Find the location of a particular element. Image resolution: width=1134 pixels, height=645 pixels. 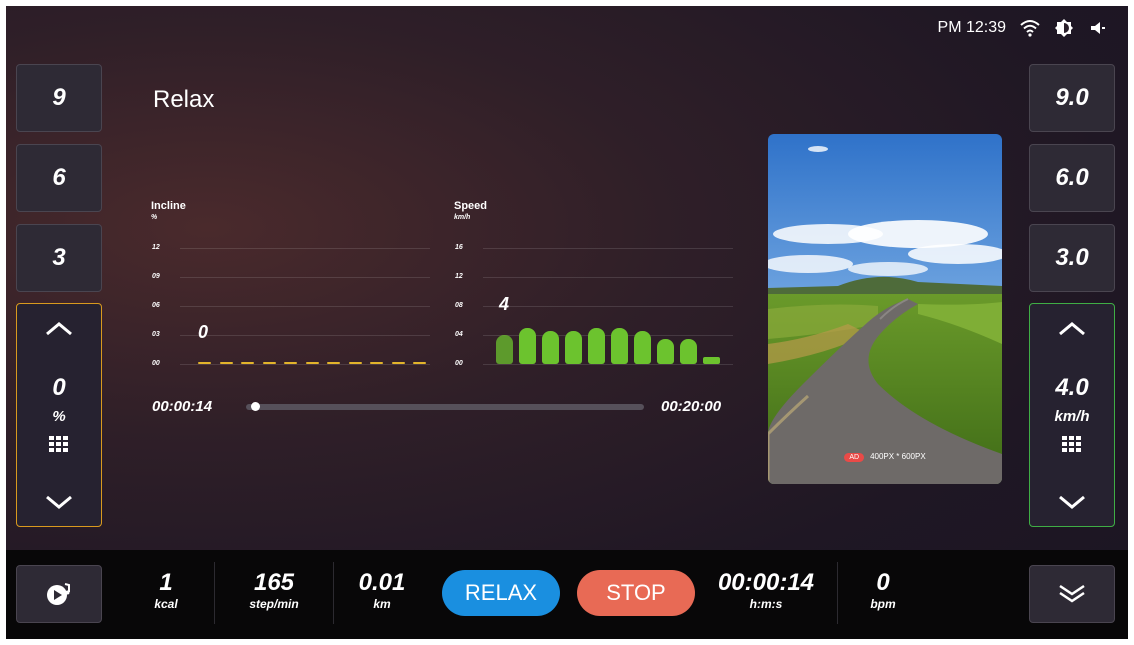

stop-button: STOP is located at coordinates (636, 593).